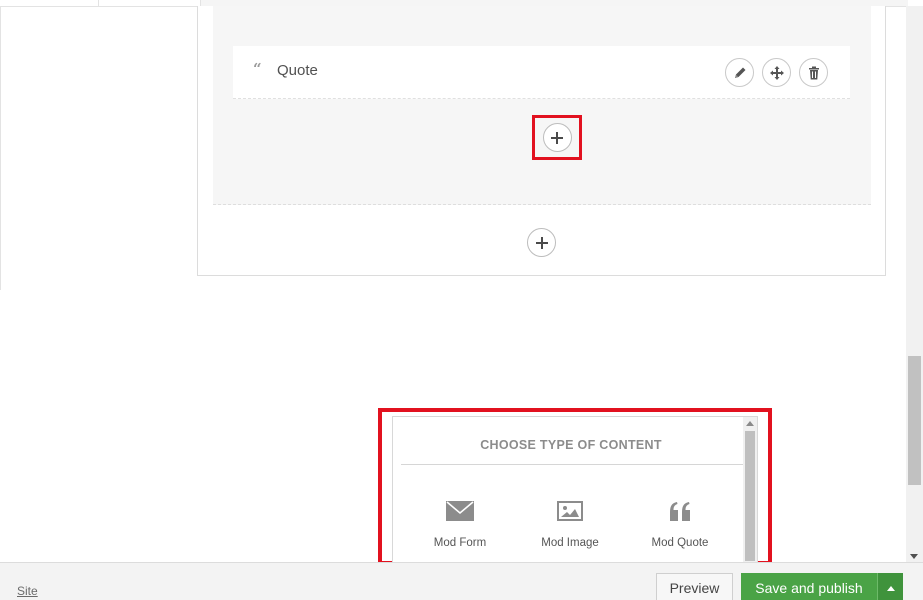  I want to click on publish-options-button, so click(890, 586).